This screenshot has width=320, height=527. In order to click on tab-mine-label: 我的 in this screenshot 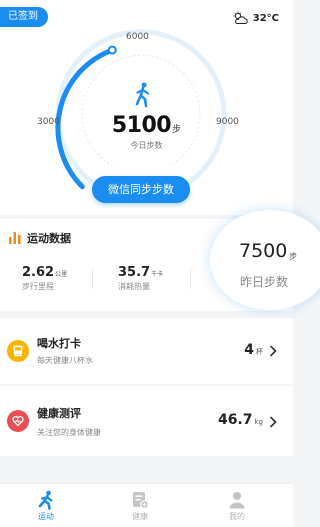, I will do `click(237, 516)`.